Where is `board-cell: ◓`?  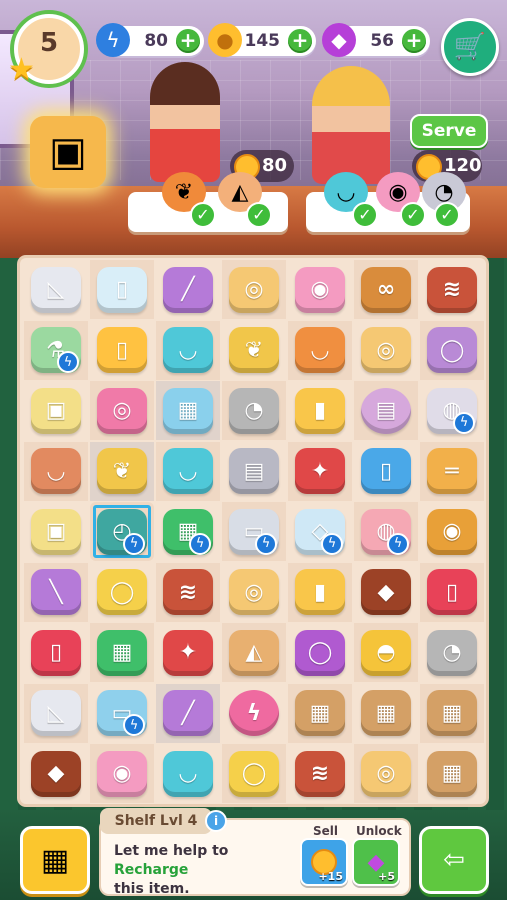 board-cell: ◓ is located at coordinates (386, 652).